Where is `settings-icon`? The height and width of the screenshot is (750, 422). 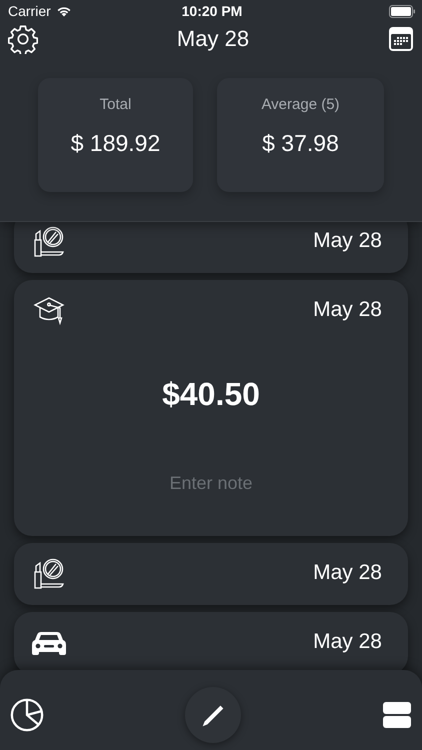 settings-icon is located at coordinates (23, 39).